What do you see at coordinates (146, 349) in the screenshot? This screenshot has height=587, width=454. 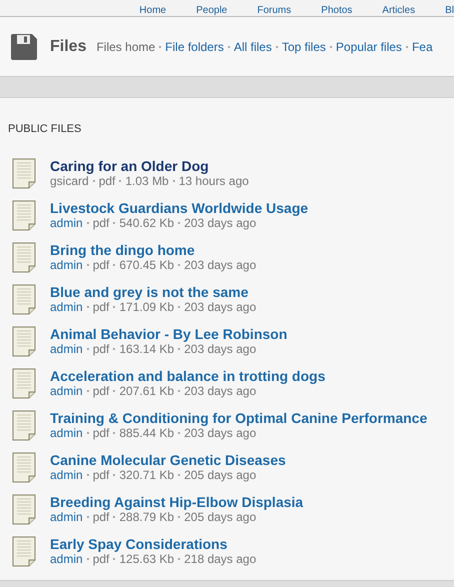 I see `file-size: 163.14 Kb` at bounding box center [146, 349].